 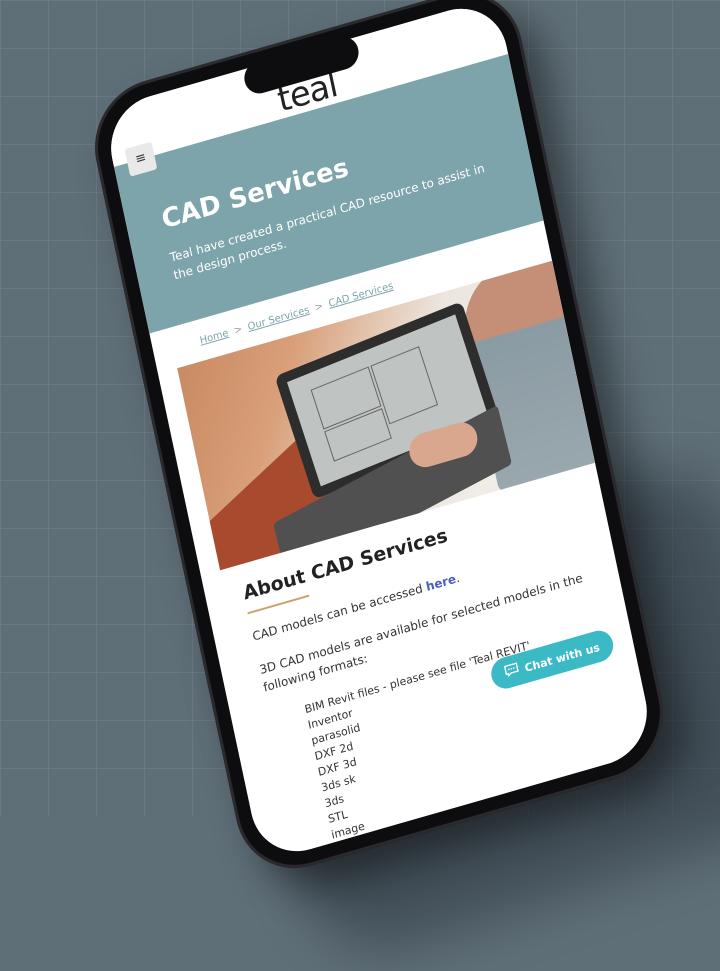 What do you see at coordinates (214, 337) in the screenshot?
I see `breadcrumb-home: Home` at bounding box center [214, 337].